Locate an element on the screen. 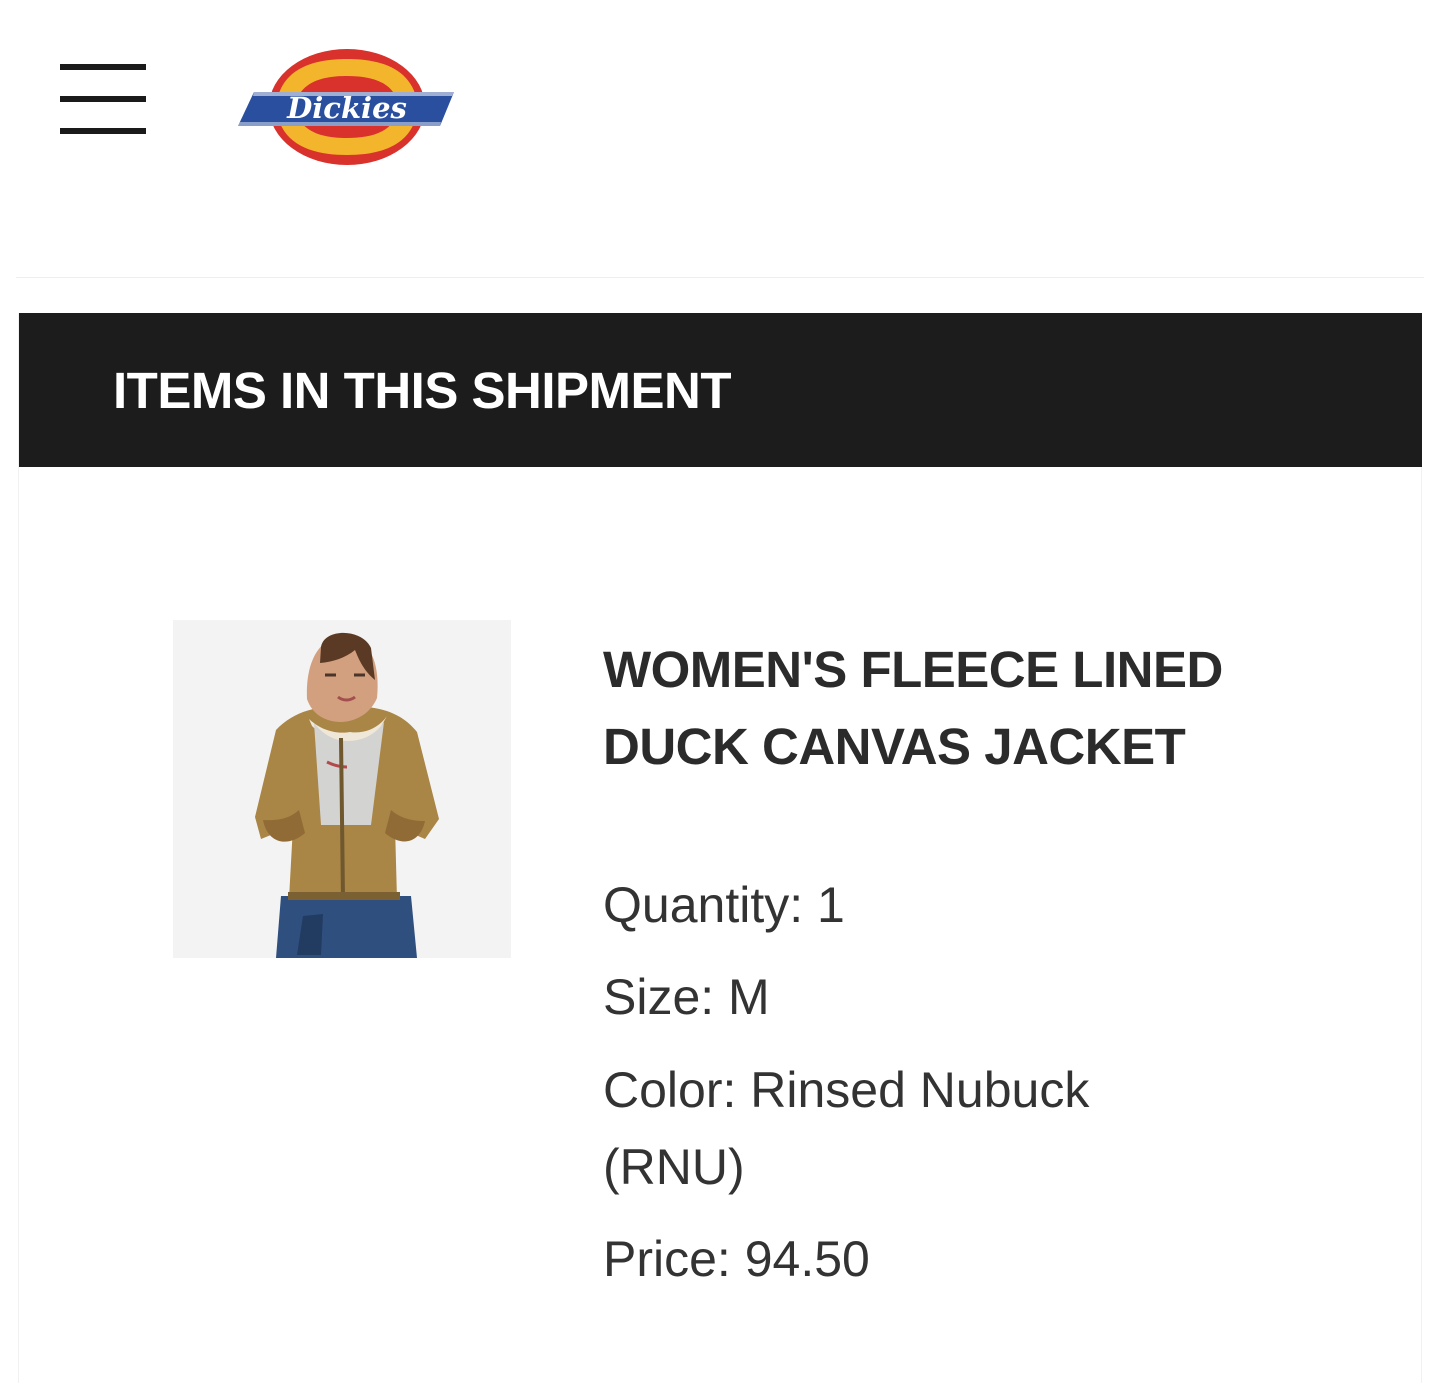 Image resolution: width=1440 pixels, height=1383 pixels. header-divider is located at coordinates (720, 277).